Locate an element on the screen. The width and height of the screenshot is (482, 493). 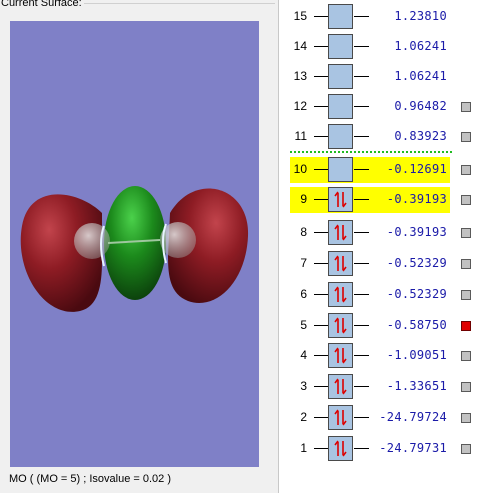
mo-row: 8 -0.39193 is located at coordinates (380, 233).